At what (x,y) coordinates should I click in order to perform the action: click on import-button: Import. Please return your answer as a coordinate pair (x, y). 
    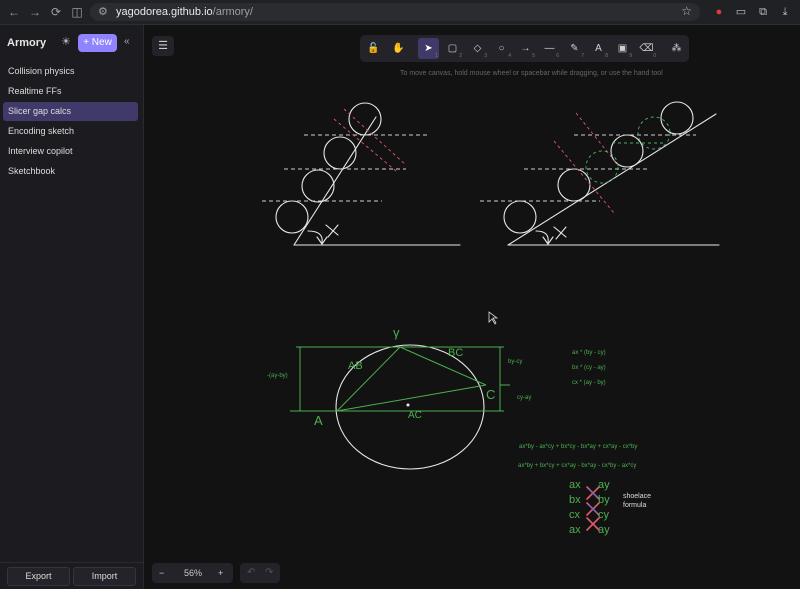
    Looking at the image, I should click on (104, 576).